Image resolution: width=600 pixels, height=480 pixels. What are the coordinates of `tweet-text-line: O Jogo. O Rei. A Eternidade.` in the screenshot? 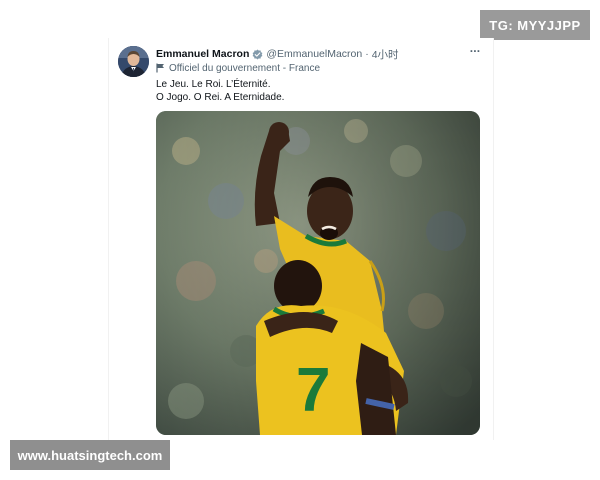 It's located at (220, 97).